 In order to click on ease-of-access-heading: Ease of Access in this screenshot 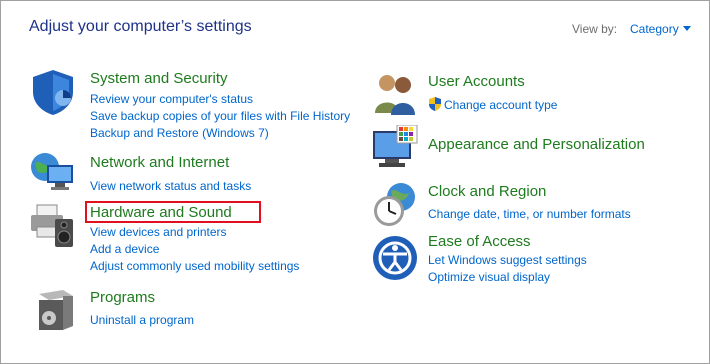, I will do `click(479, 241)`.